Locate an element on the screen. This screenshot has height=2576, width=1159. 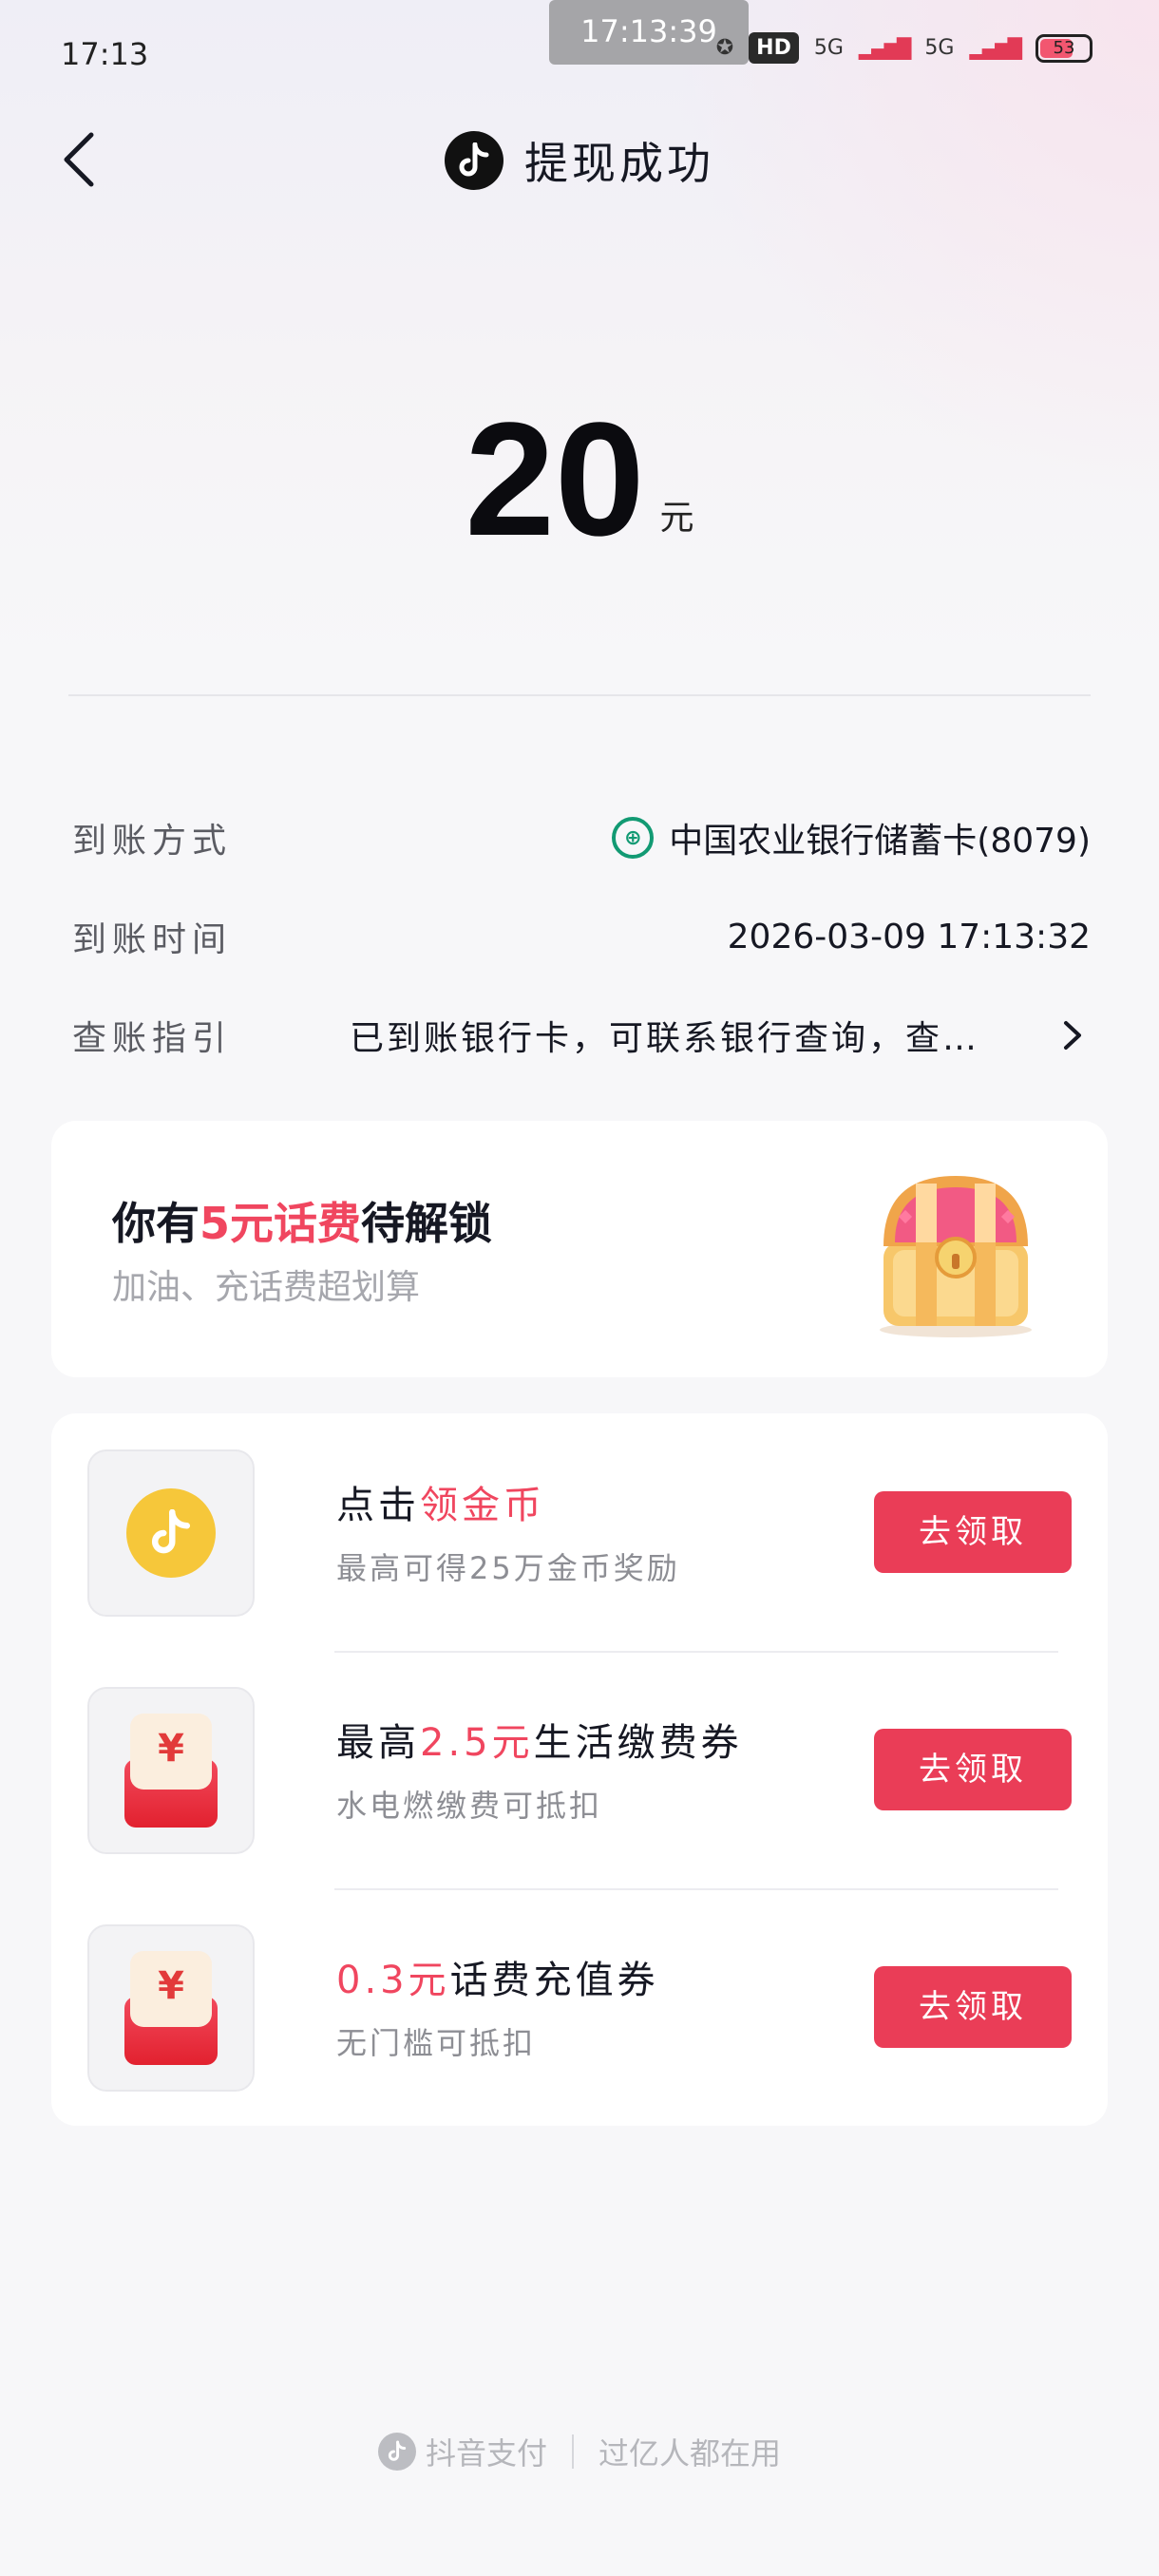
nav-bar: 提现成功 is located at coordinates (579, 159).